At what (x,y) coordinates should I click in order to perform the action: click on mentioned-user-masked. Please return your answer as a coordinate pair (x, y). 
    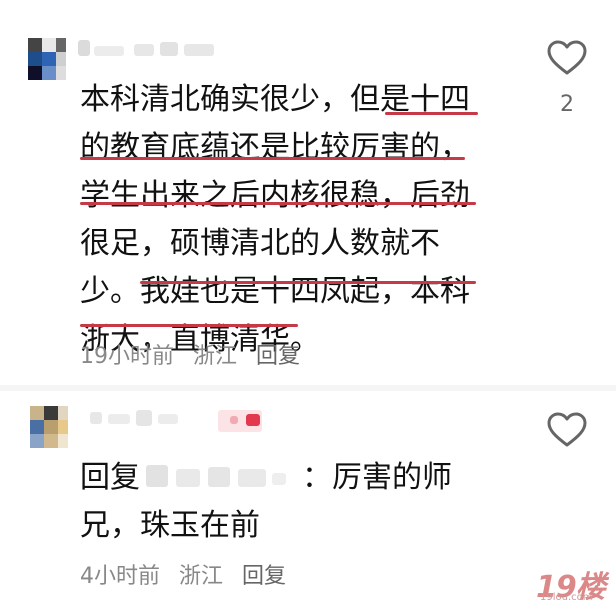
    Looking at the image, I should click on (221, 476).